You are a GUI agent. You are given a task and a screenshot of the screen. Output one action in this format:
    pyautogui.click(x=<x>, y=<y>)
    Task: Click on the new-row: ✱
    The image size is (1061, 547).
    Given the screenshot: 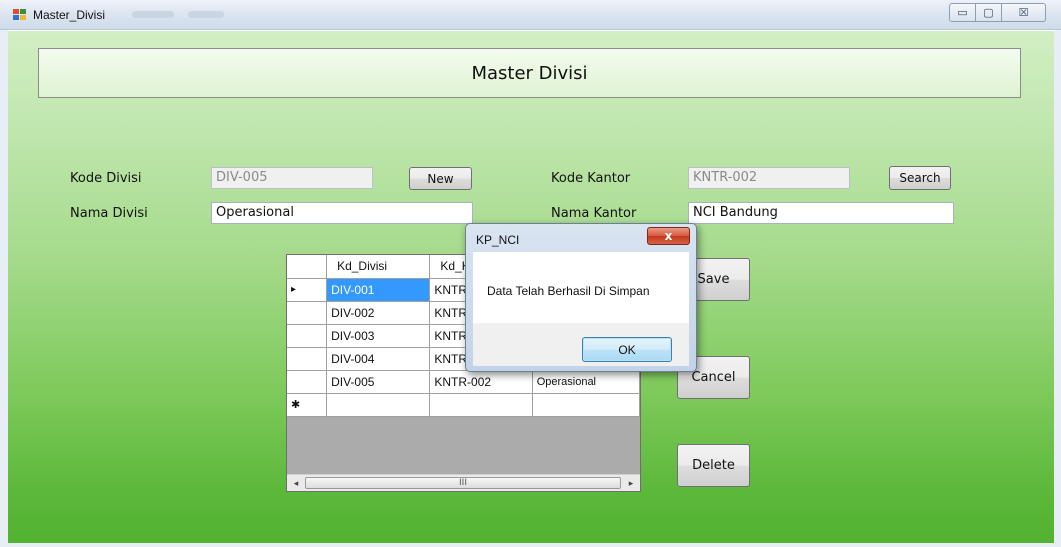 What is the action you would take?
    pyautogui.click(x=464, y=405)
    